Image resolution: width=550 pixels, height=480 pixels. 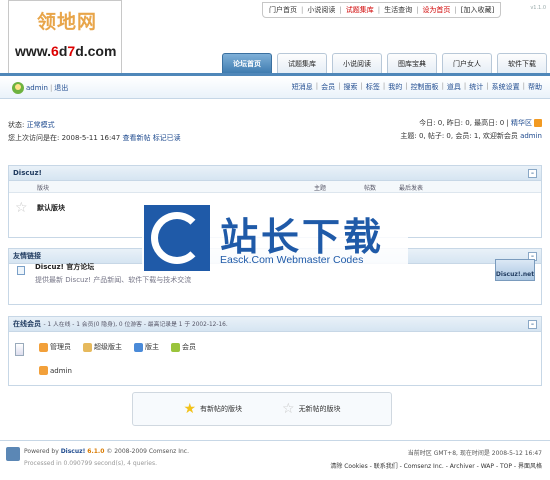 I want to click on top-links-bar: 门户首页 | 小说阅读 | 试题集库 | 生活查询 | 设为首页 | [加入收藏], so click(x=382, y=10).